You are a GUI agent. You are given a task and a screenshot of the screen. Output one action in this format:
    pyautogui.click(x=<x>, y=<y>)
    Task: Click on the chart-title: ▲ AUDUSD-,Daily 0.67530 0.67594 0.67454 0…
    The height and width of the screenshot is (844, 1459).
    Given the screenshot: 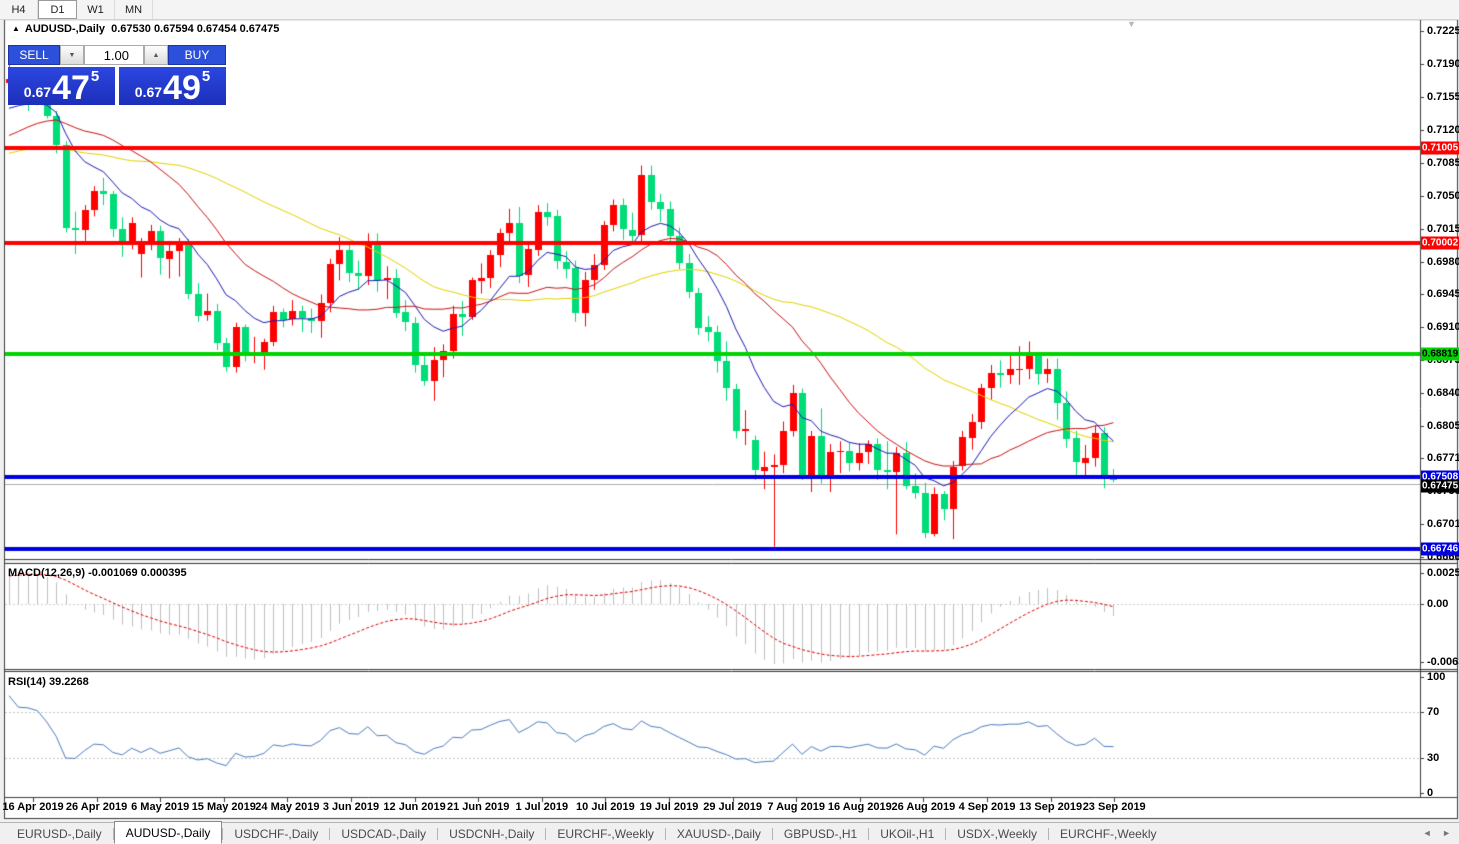 What is the action you would take?
    pyautogui.click(x=145, y=29)
    